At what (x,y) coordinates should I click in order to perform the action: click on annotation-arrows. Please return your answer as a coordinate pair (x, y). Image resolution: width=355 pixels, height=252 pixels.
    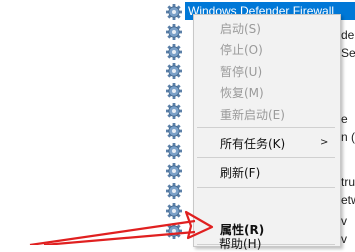
    Looking at the image, I should click on (121, 227).